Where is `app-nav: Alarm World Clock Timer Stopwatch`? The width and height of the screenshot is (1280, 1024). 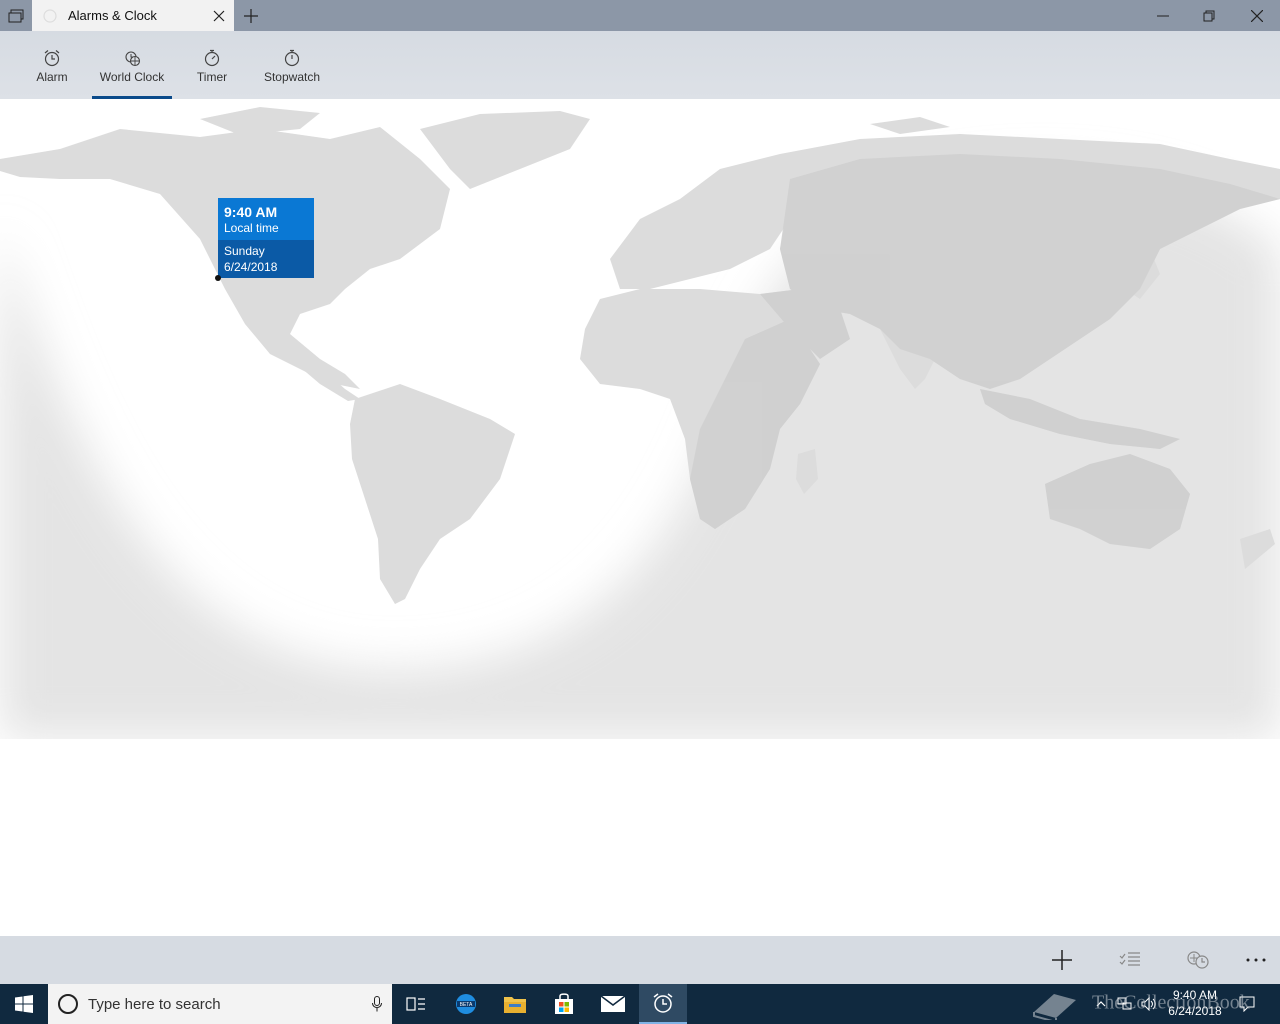 app-nav: Alarm World Clock Timer Stopwatch is located at coordinates (640, 65).